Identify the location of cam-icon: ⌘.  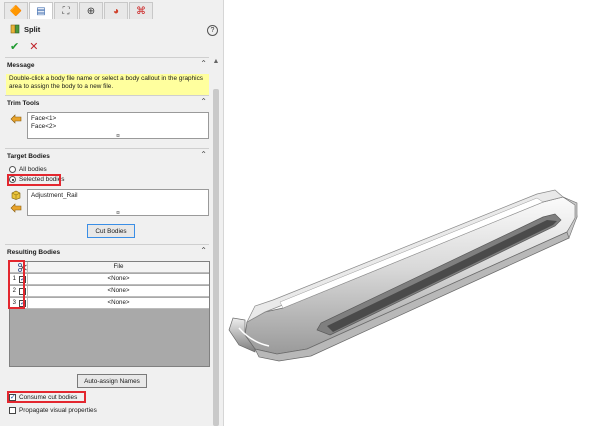
(141, 11).